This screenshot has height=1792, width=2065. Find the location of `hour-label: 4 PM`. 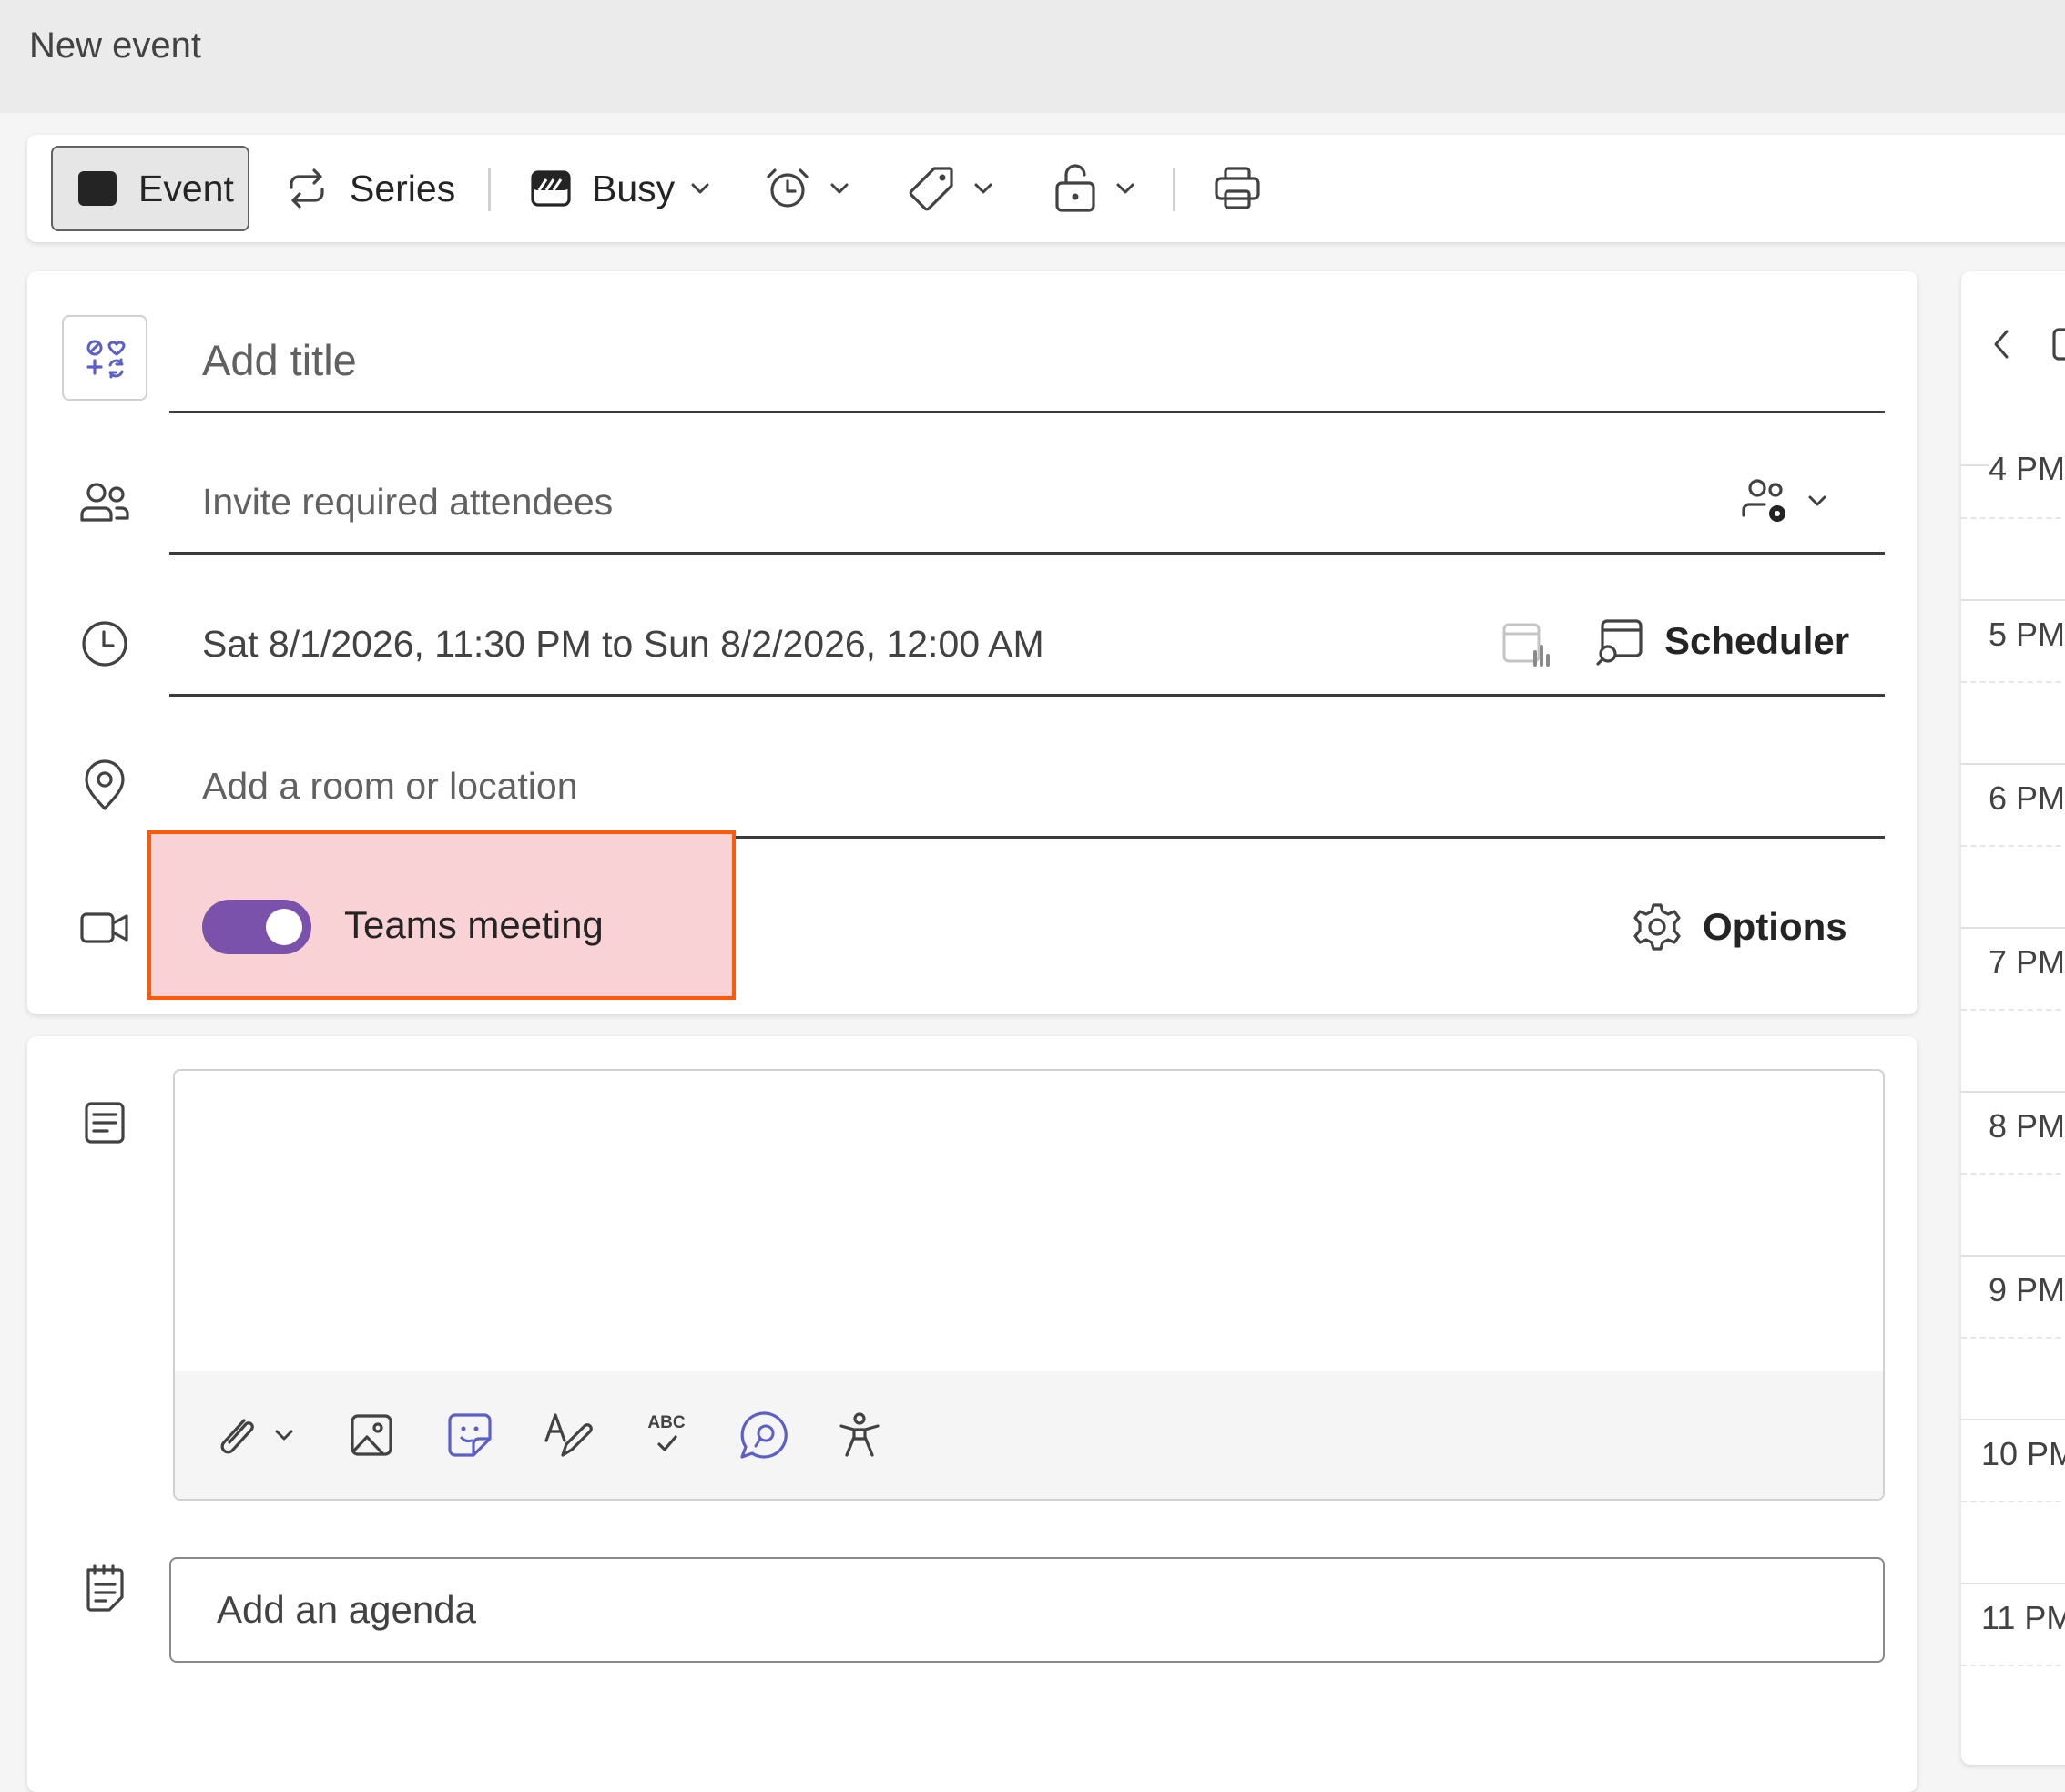

hour-label: 4 PM is located at coordinates (2027, 469).